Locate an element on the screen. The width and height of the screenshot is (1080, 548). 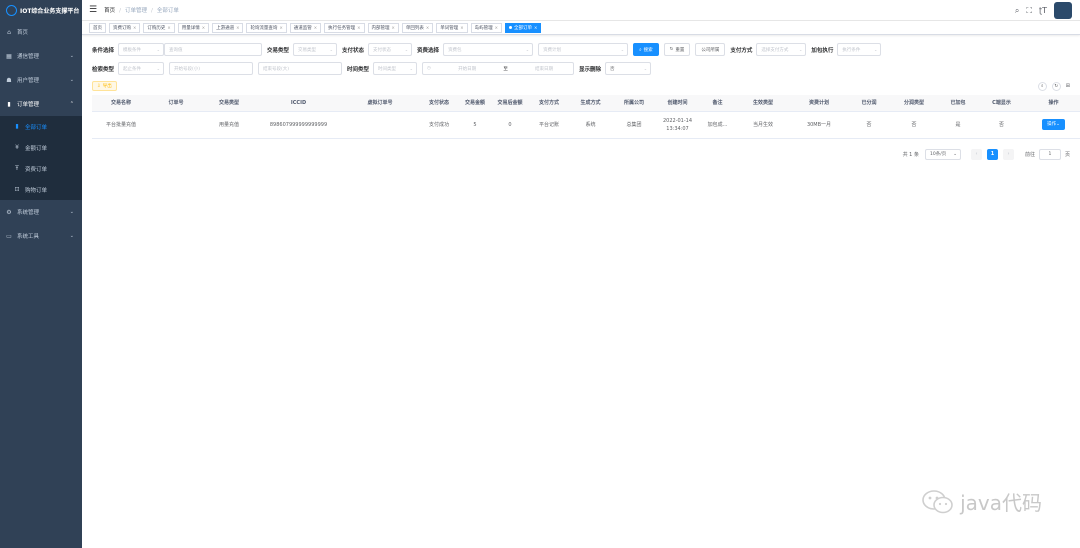
calendar-icon: ◷ is located at coordinates (429, 68).